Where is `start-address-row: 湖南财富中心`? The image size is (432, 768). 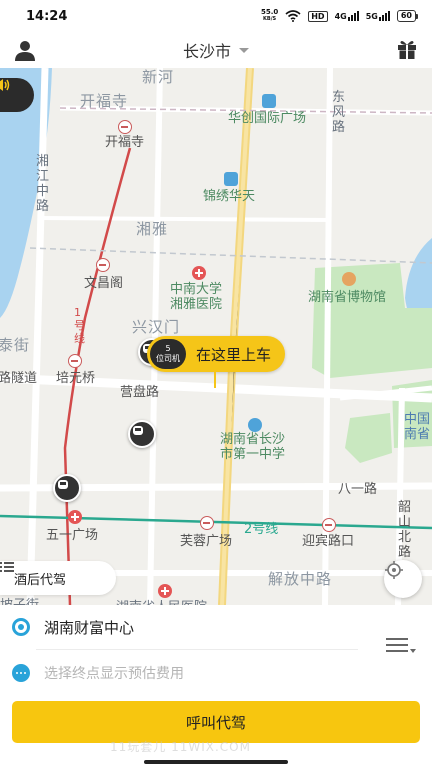 start-address-row: 湖南财富中心 is located at coordinates (216, 627).